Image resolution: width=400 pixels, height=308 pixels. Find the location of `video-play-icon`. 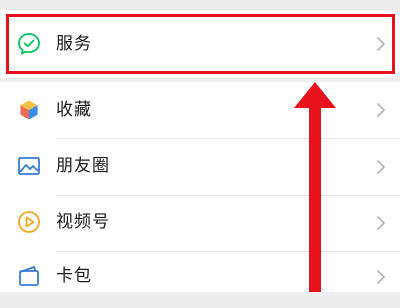

video-play-icon is located at coordinates (29, 222).